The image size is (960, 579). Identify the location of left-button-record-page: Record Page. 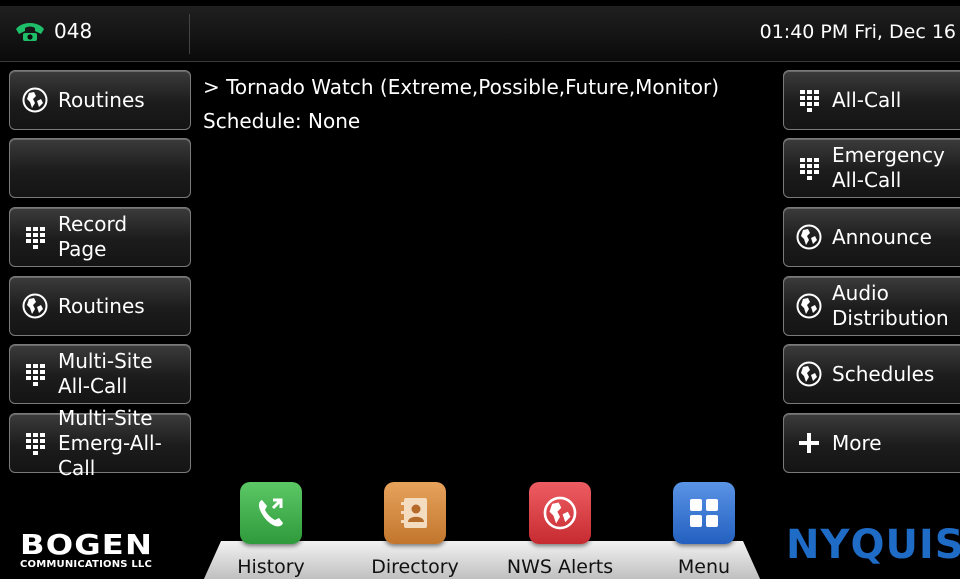
(100, 237).